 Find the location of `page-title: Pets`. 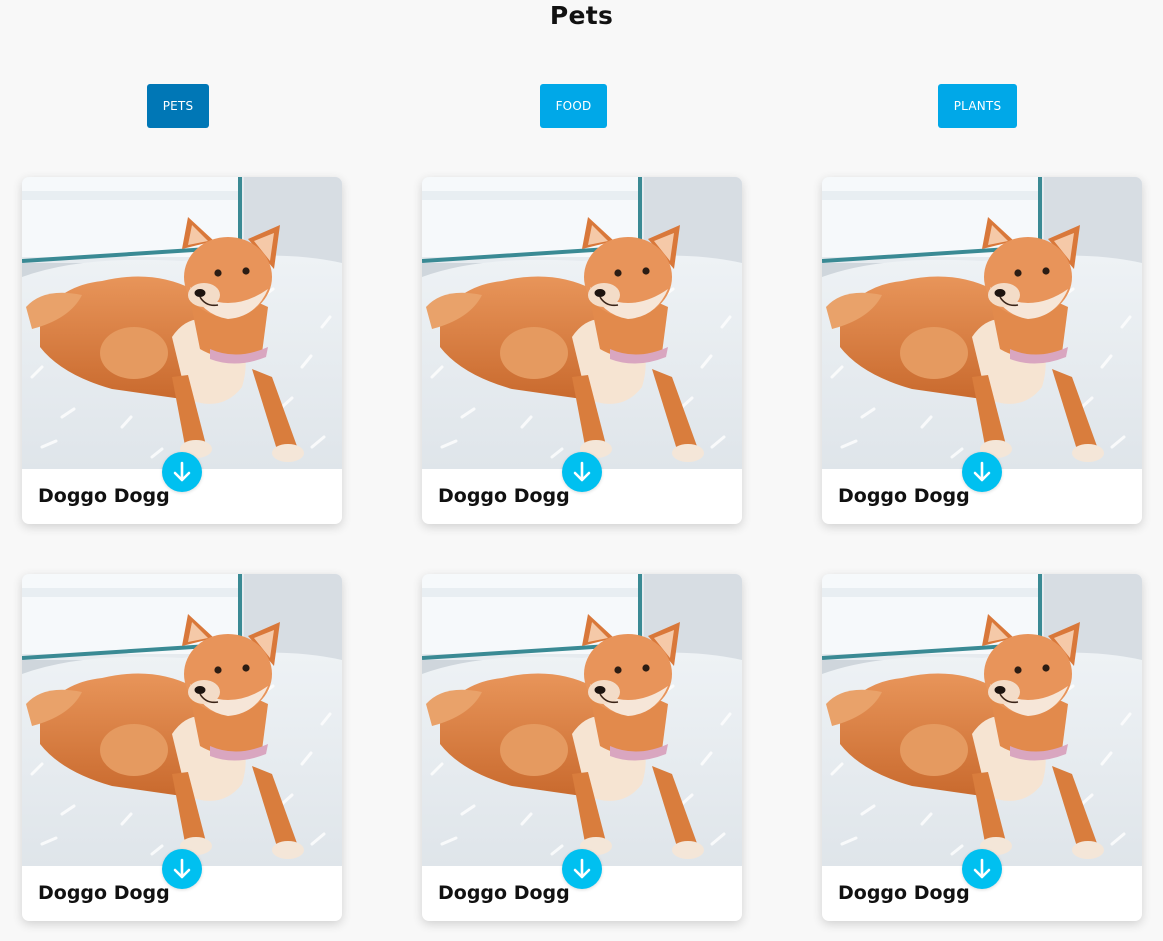

page-title: Pets is located at coordinates (581, 15).